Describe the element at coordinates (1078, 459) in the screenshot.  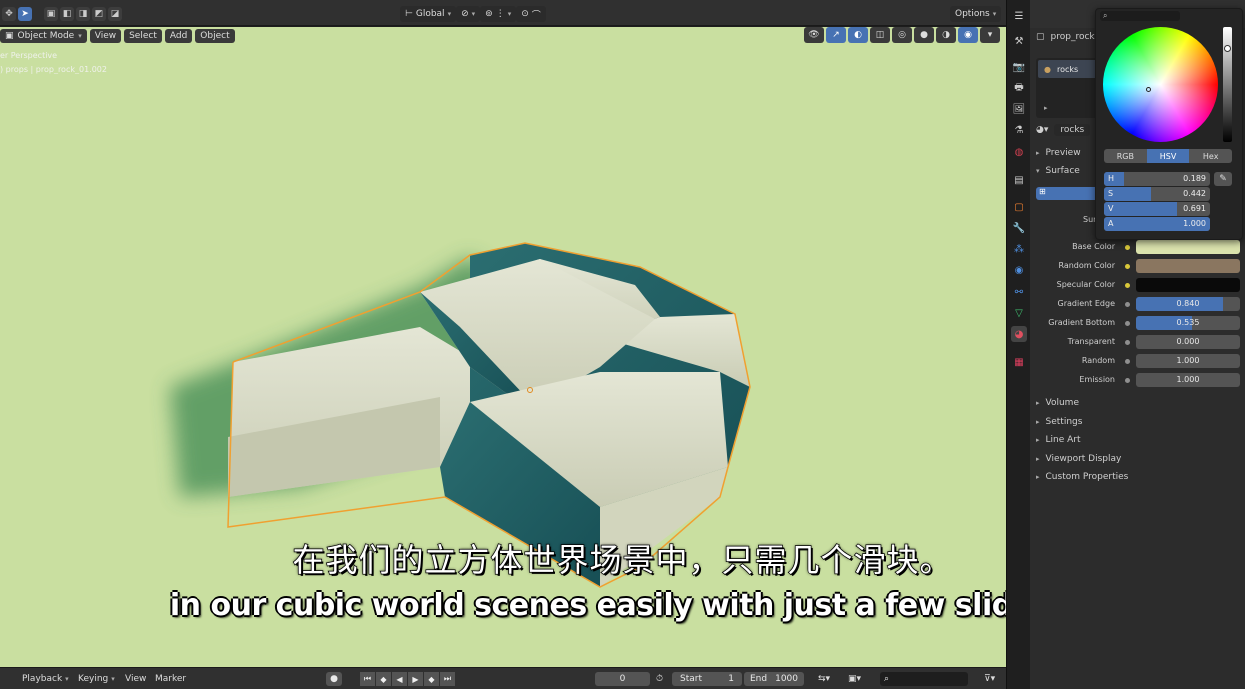
I see `section-viewport-display: ▸ Viewport Display` at that location.